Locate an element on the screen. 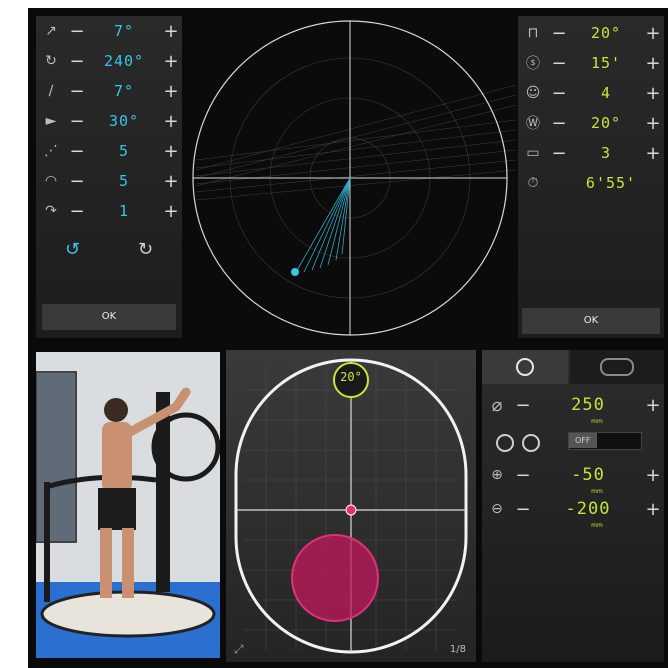  param-value: 1 is located at coordinates (124, 211).